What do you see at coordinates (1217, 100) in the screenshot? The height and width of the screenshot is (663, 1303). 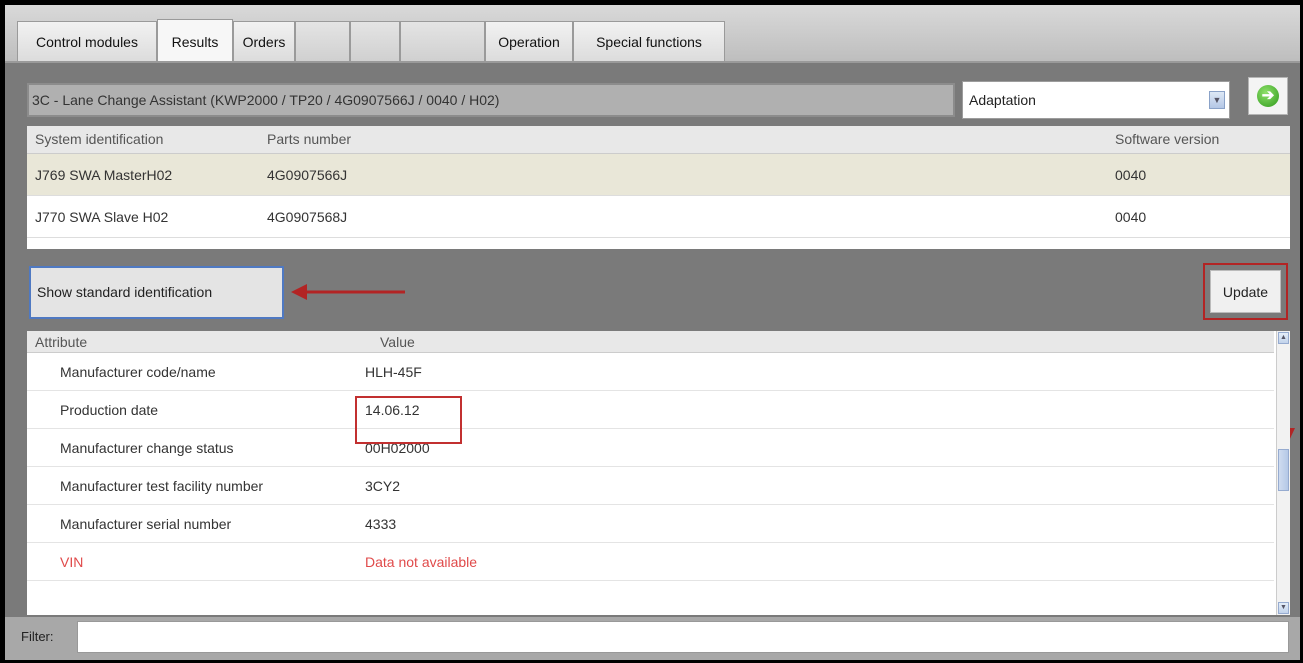 I see `chevron-down-icon: ▼` at bounding box center [1217, 100].